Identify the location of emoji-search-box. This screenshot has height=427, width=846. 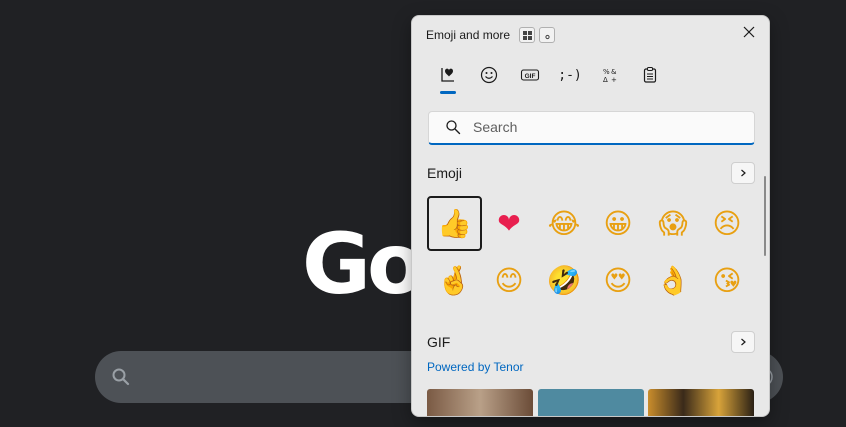
(591, 128).